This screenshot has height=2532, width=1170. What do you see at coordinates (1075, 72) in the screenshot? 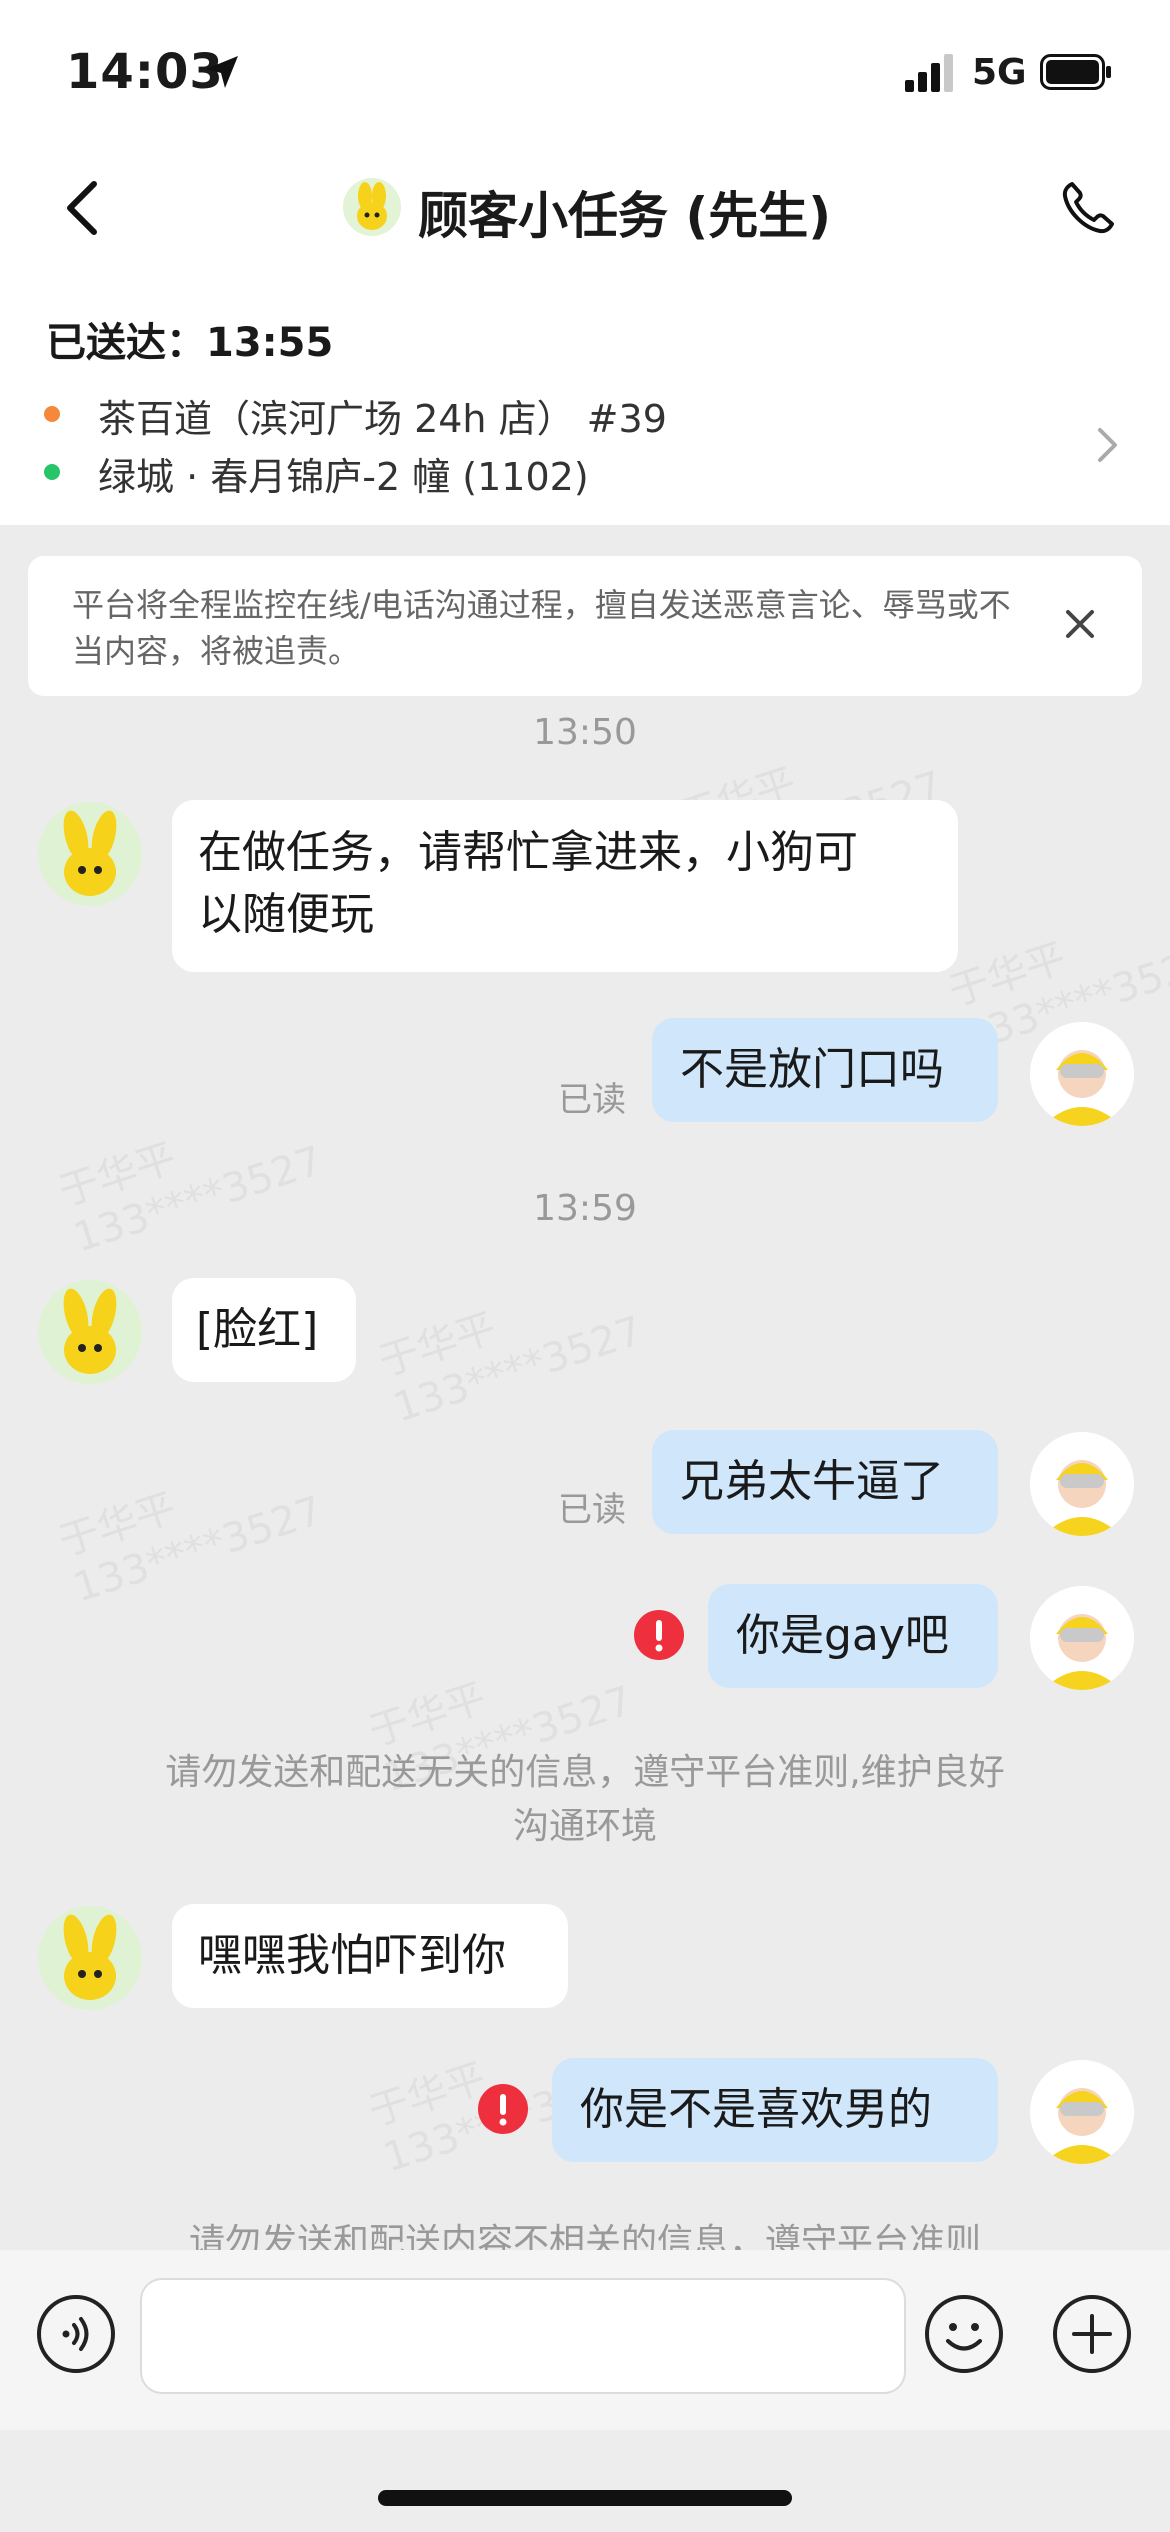
I see `battery-icon` at bounding box center [1075, 72].